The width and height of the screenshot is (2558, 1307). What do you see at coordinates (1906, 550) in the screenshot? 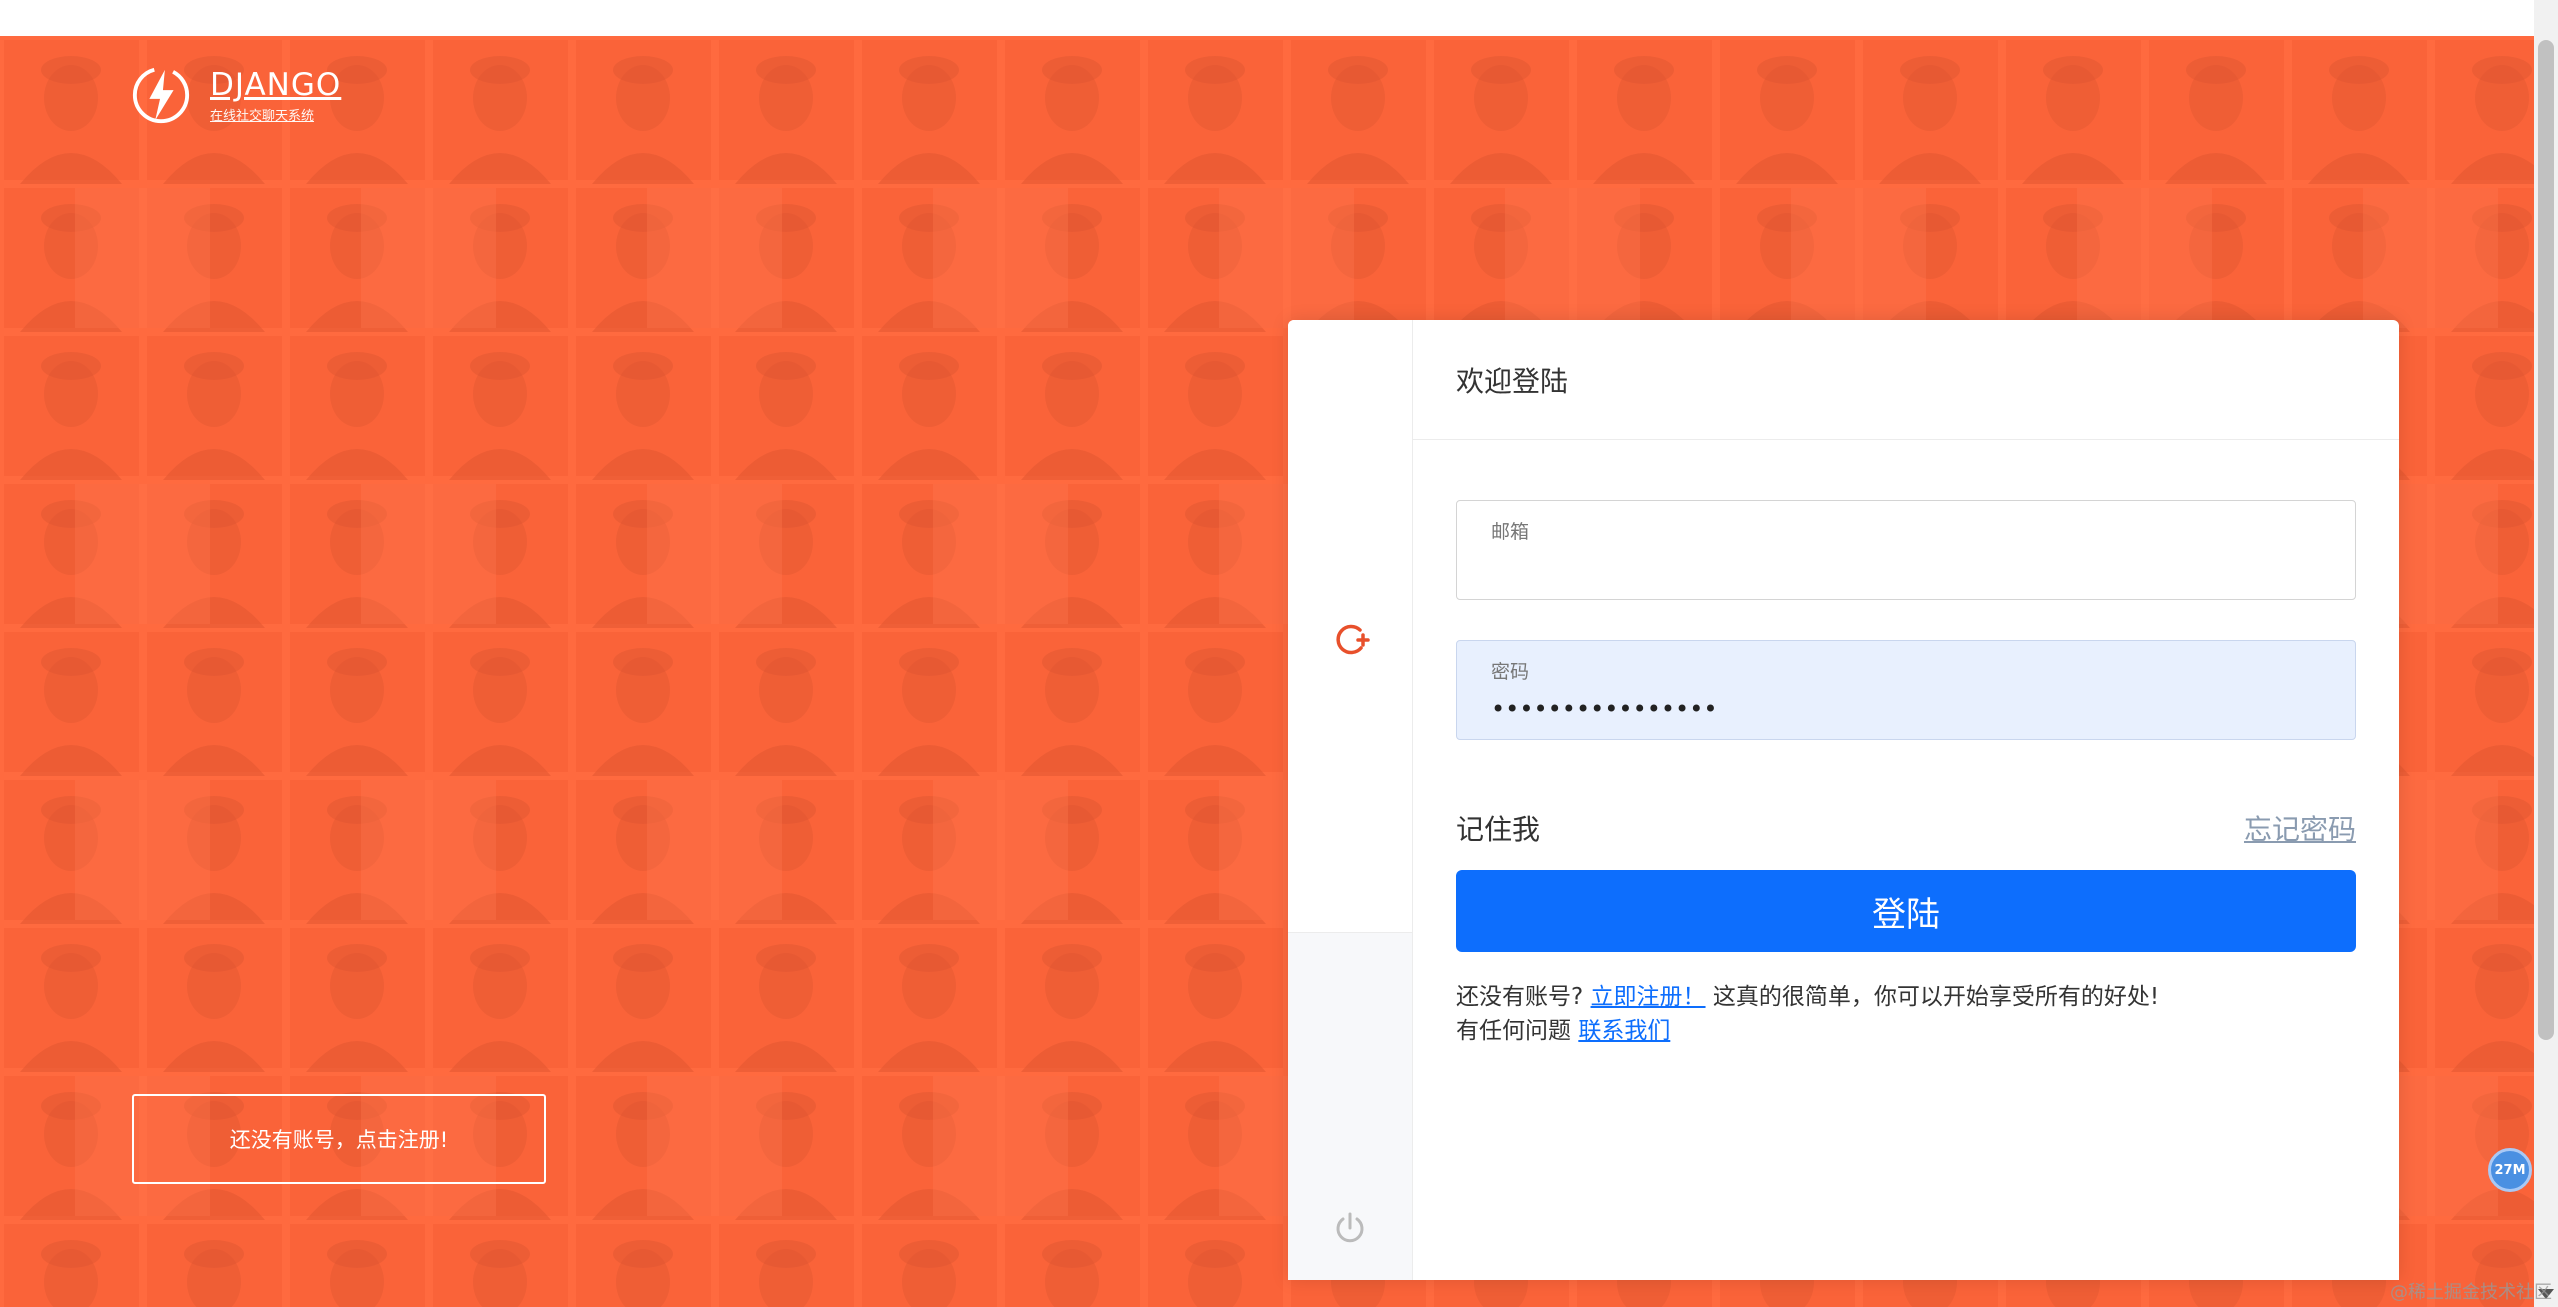
I see `email-field: 邮箱` at bounding box center [1906, 550].